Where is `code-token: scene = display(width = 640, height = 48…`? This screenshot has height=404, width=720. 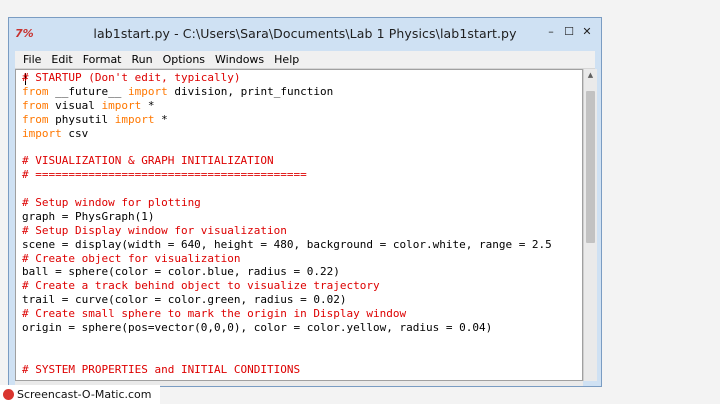 code-token: scene = display(width = 640, height = 48… is located at coordinates (287, 244).